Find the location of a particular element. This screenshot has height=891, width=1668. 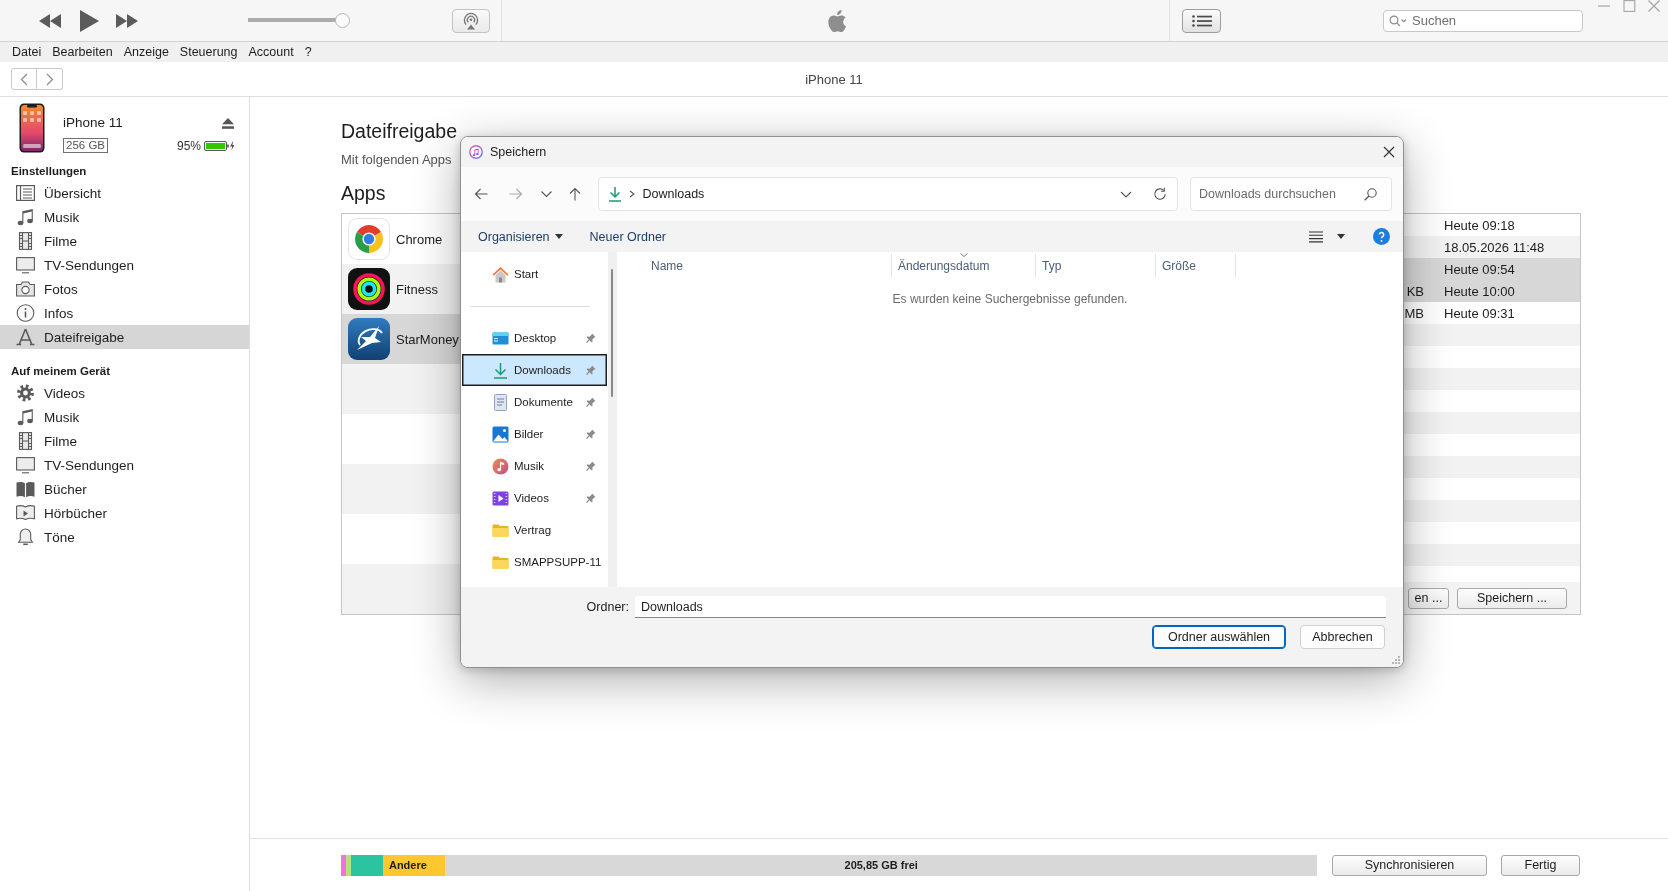

sort-caret-icon is located at coordinates (963, 255).